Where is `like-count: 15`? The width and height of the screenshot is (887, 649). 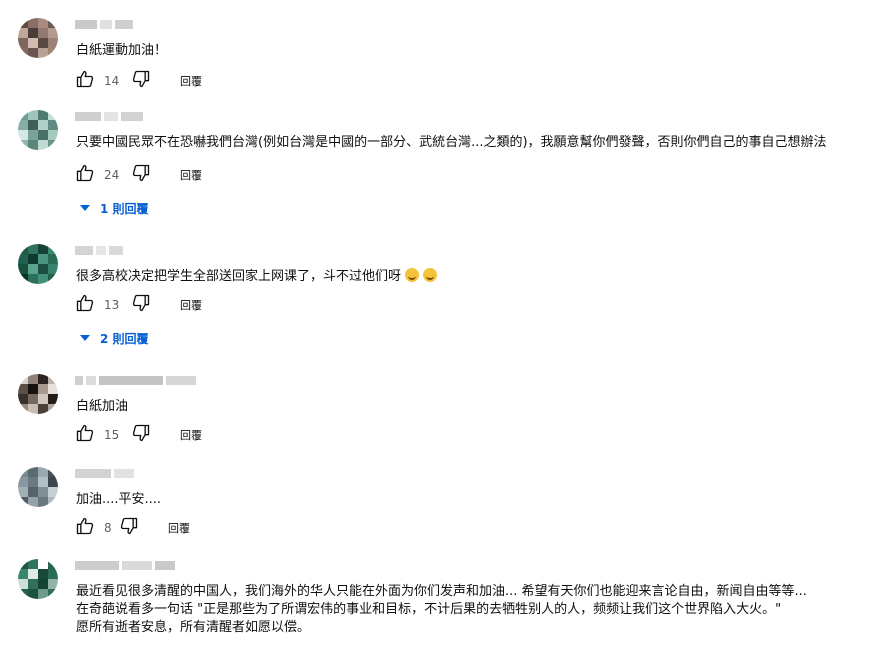 like-count: 15 is located at coordinates (112, 435).